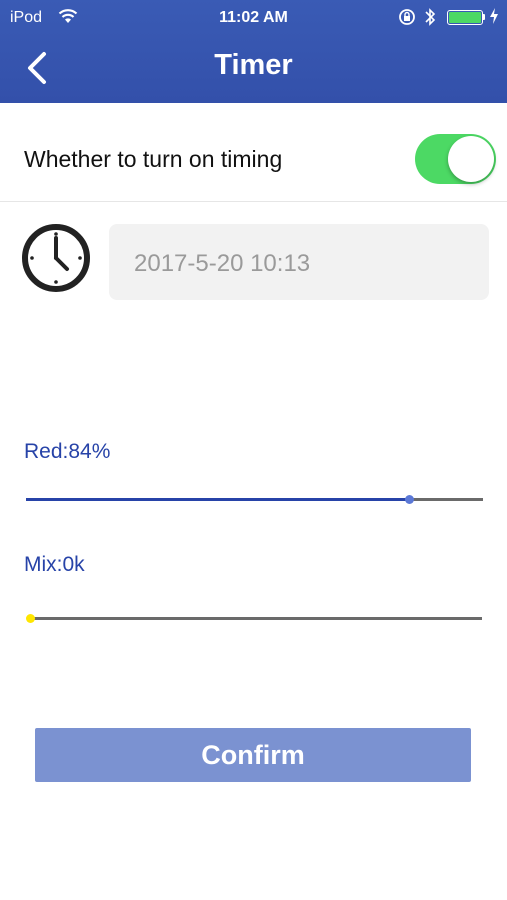  What do you see at coordinates (446, 499) in the screenshot?
I see `red-slider-remaining` at bounding box center [446, 499].